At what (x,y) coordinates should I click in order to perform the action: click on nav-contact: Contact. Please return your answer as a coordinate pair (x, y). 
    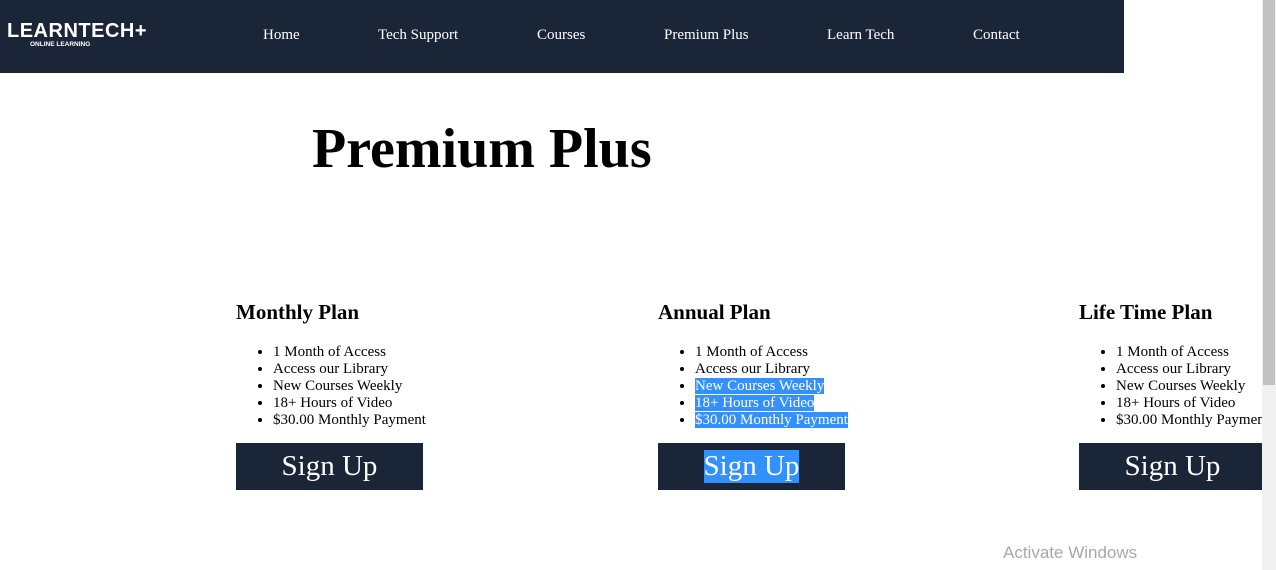
    Looking at the image, I should click on (996, 35).